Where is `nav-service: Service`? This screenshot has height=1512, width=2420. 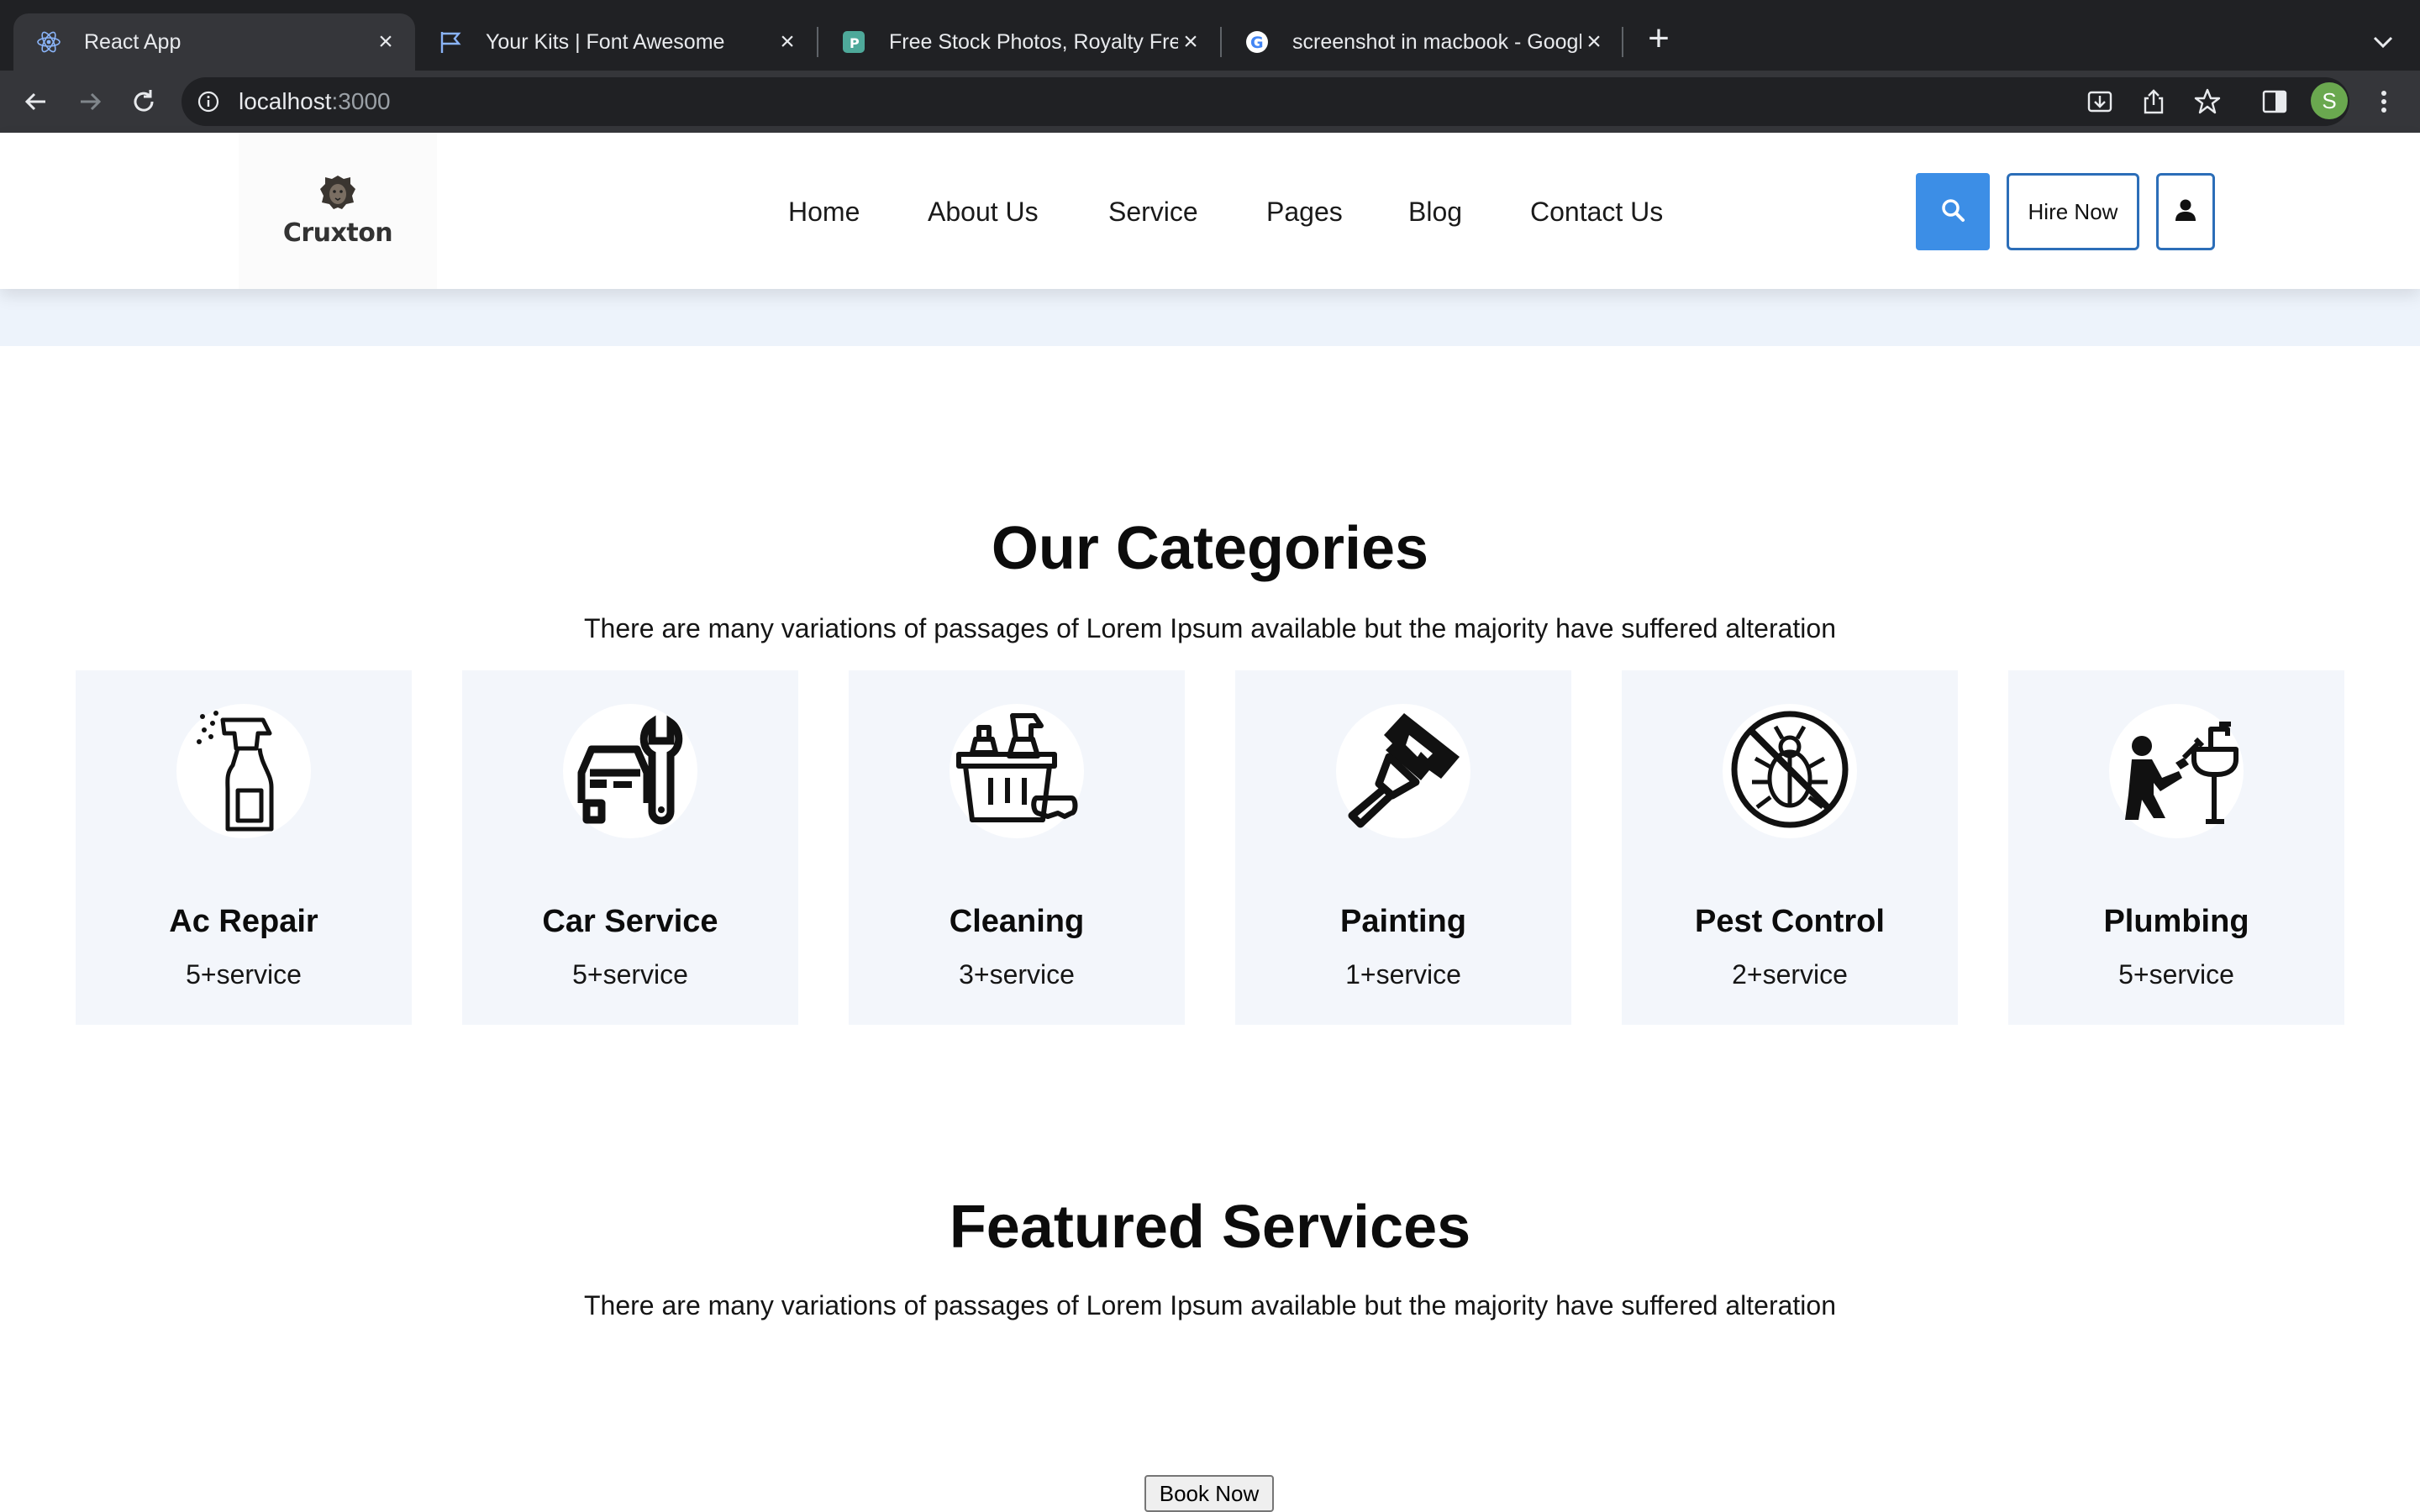
nav-service: Service is located at coordinates (1153, 212).